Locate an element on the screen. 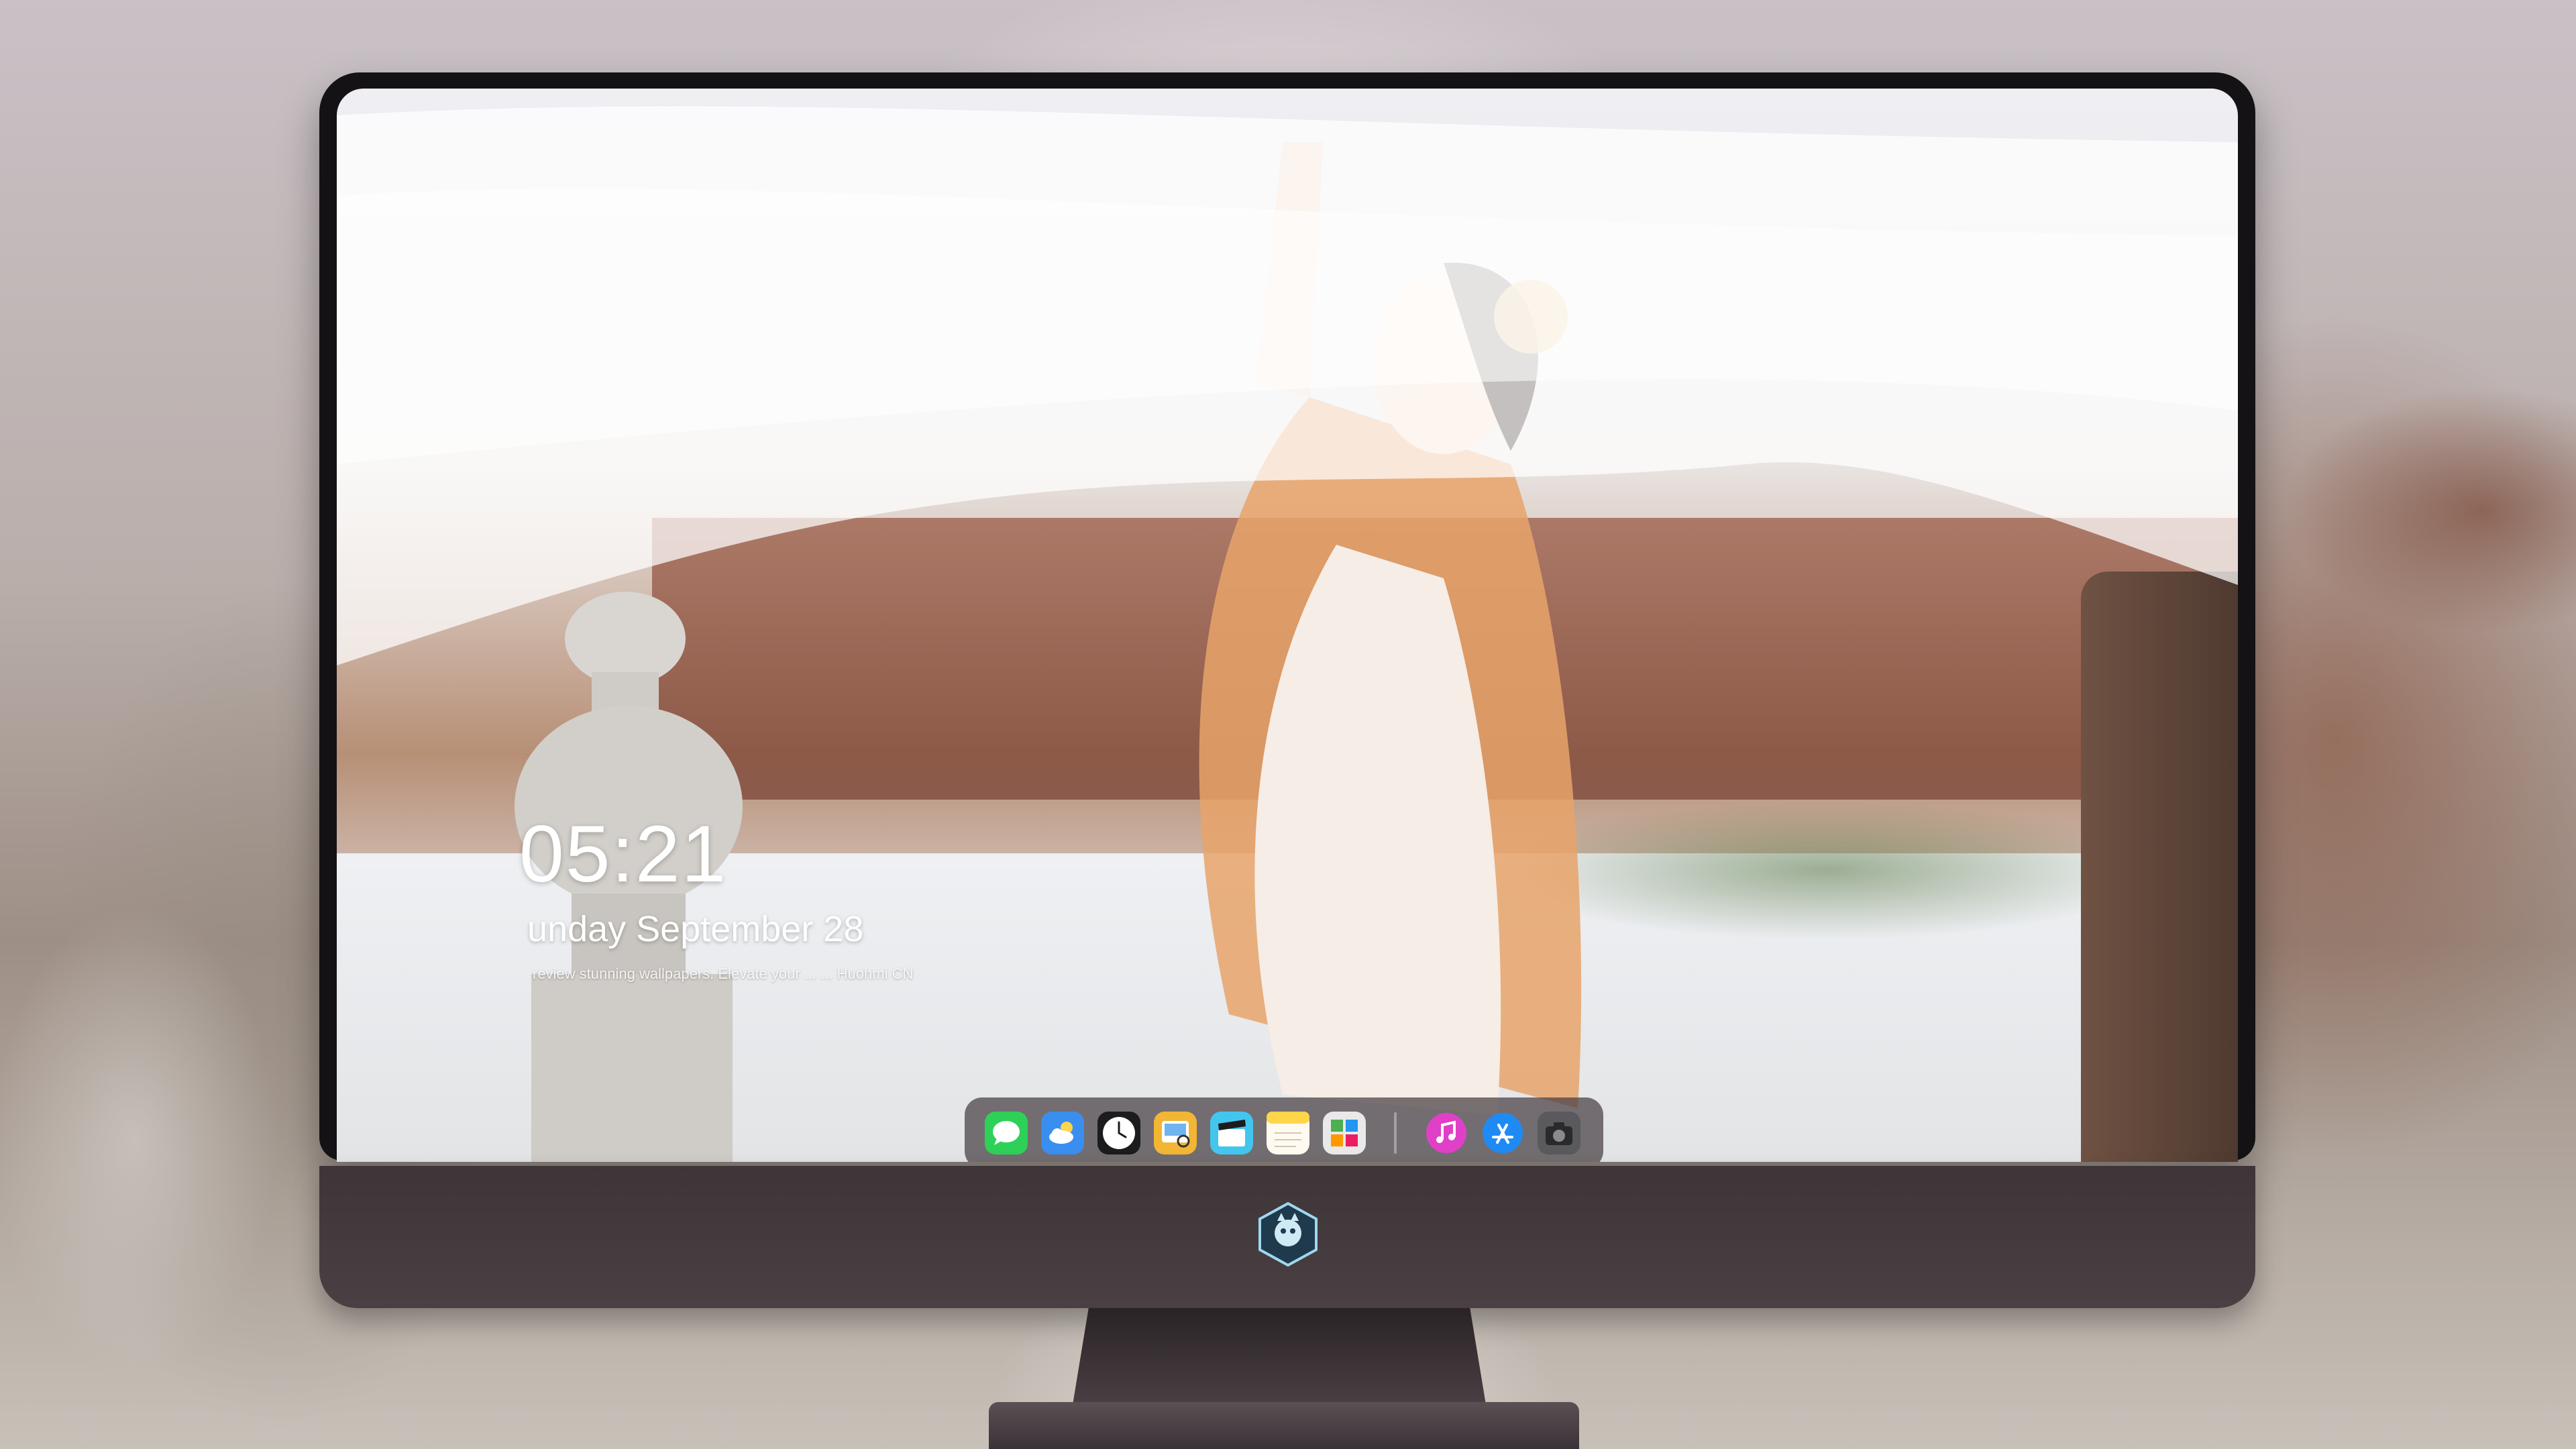 The height and width of the screenshot is (1449, 2576). dock-app-preview is located at coordinates (1175, 1133).